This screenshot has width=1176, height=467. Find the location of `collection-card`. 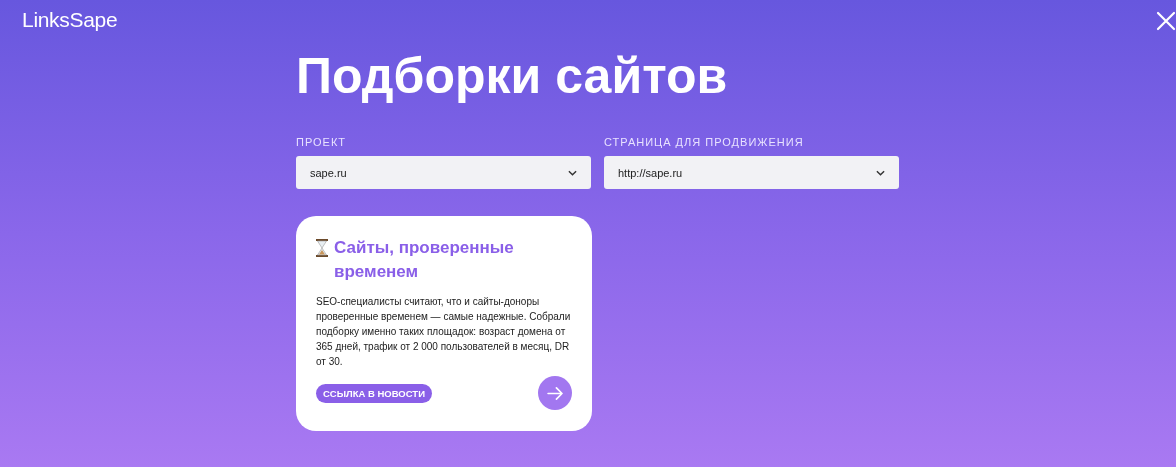

collection-card is located at coordinates (444, 323).